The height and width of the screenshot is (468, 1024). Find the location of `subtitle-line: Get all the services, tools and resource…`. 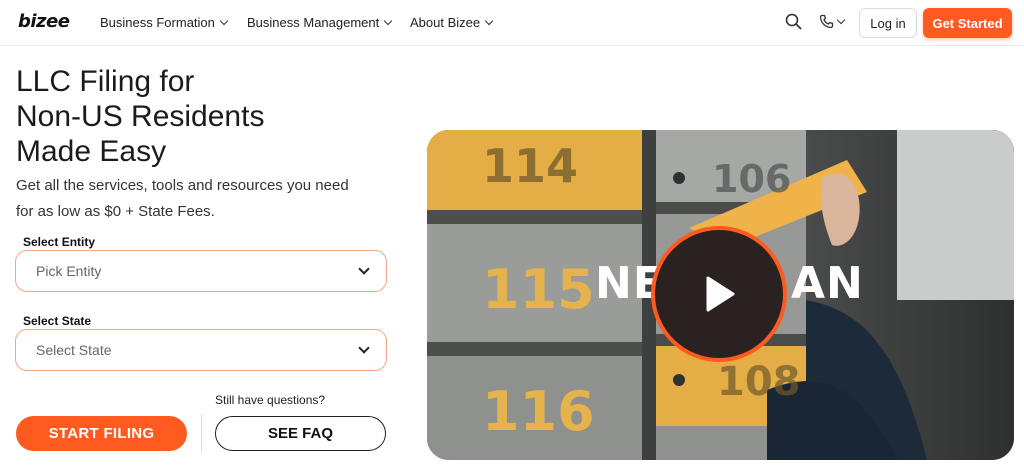

subtitle-line: Get all the services, tools and resource… is located at coordinates (182, 185).